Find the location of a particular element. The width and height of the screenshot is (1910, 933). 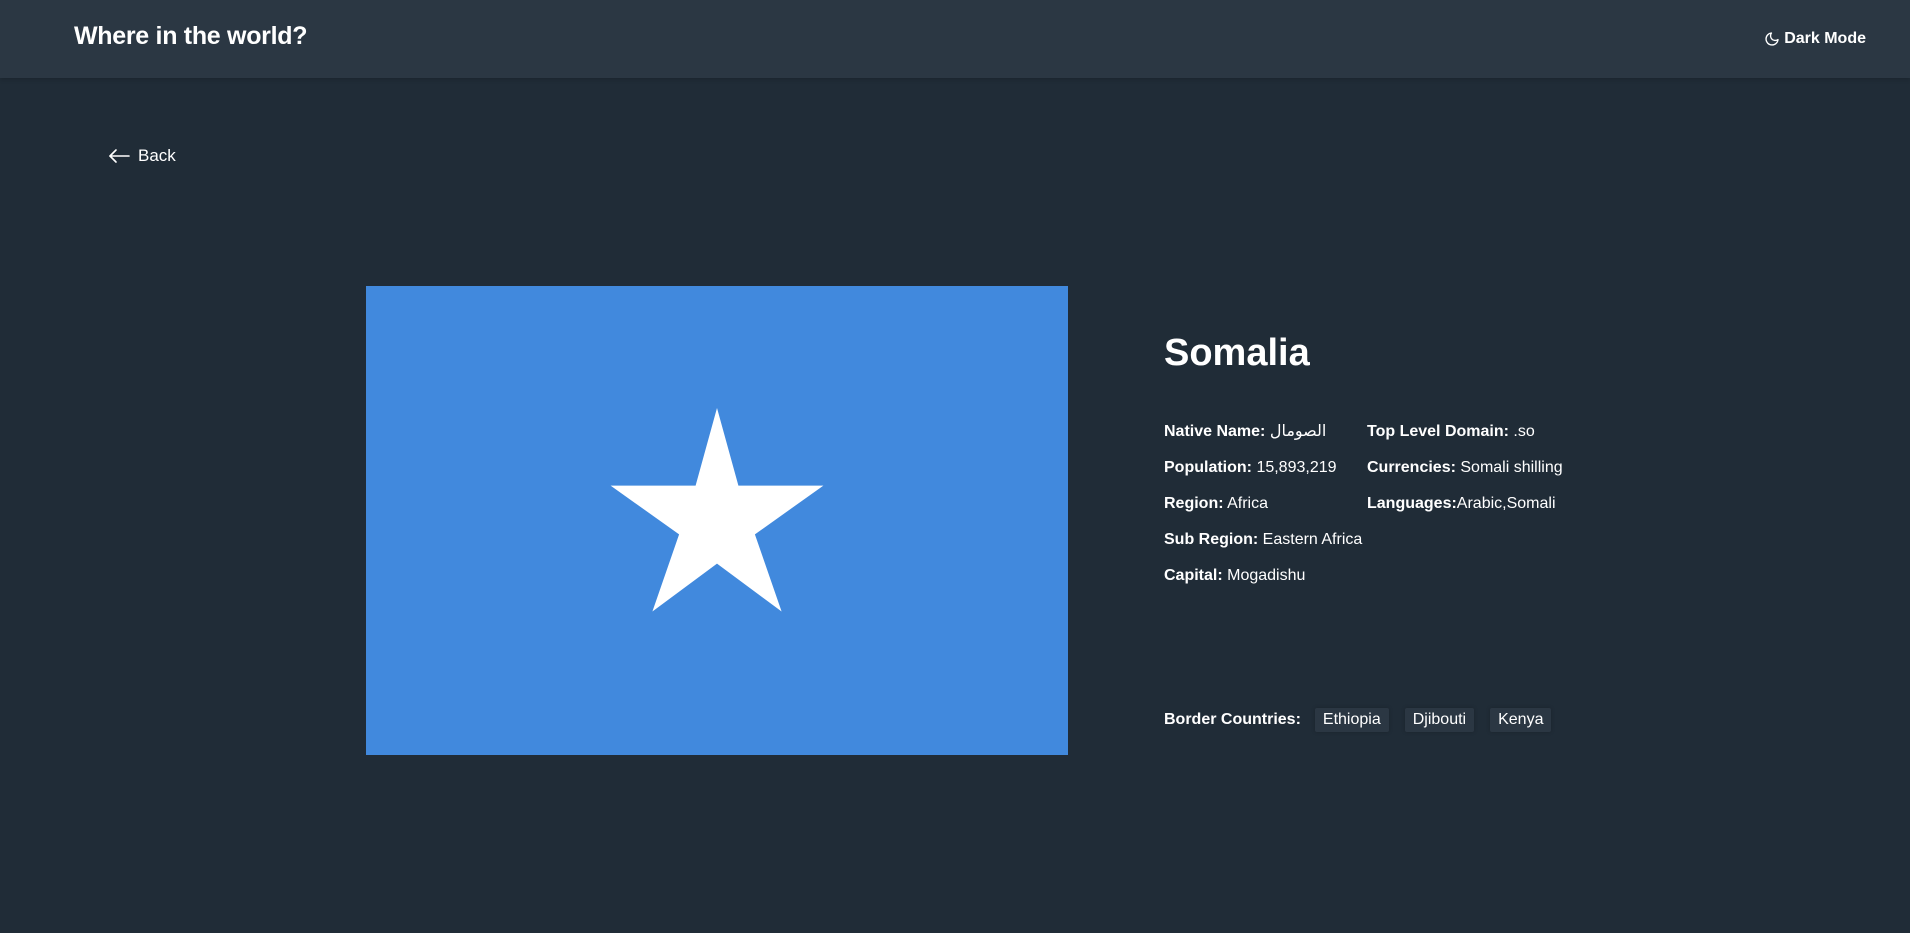

capital-row: Capital: Mogadishu is located at coordinates (1265, 584).